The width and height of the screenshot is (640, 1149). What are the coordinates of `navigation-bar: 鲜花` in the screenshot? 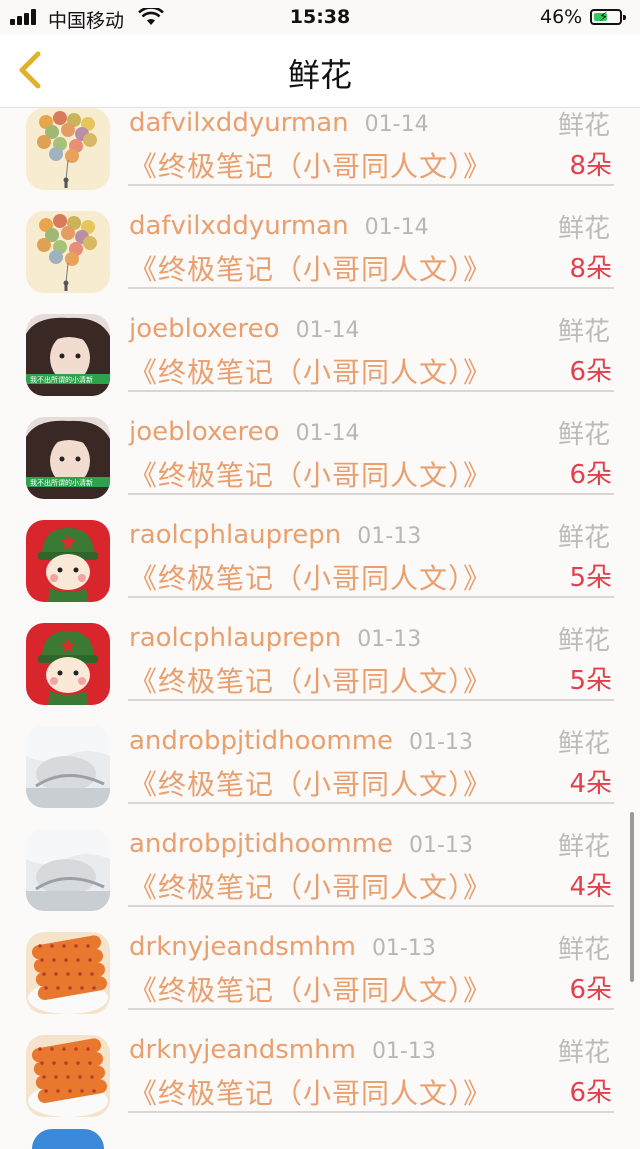 It's located at (320, 71).